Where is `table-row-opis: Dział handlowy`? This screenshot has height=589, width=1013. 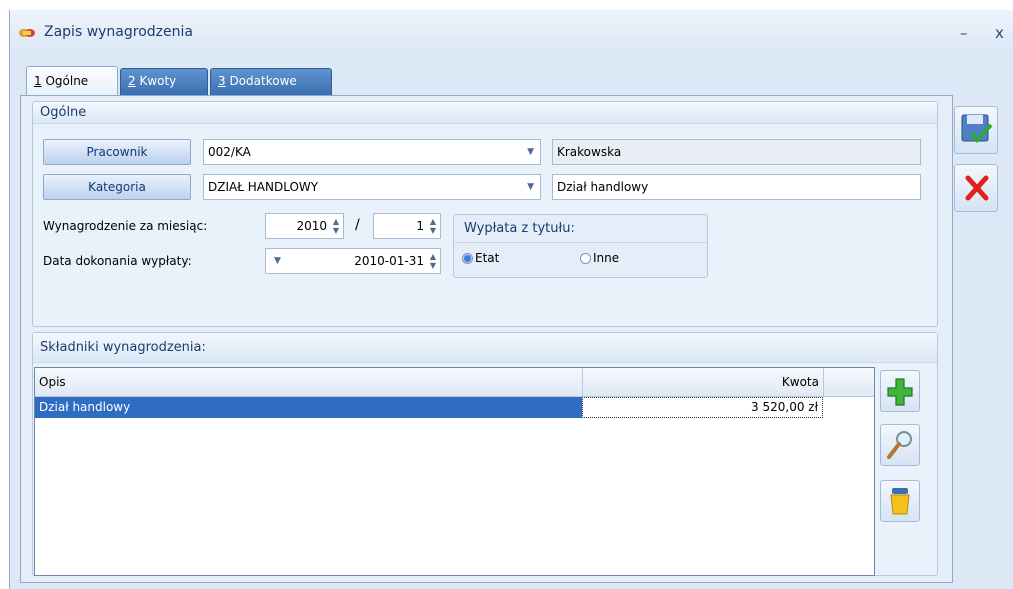
table-row-opis: Dział handlowy is located at coordinates (308, 407).